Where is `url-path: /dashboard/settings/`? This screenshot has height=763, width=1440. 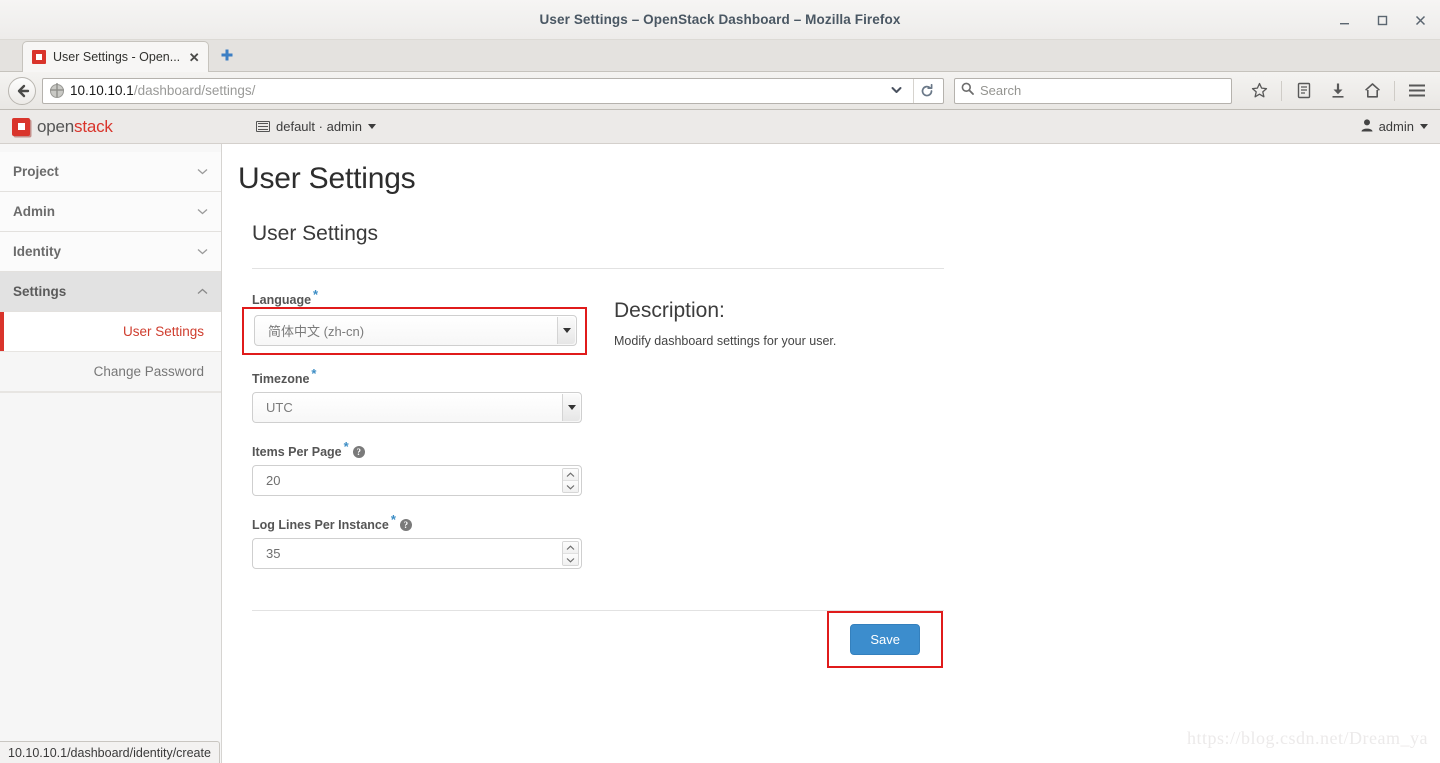 url-path: /dashboard/settings/ is located at coordinates (194, 90).